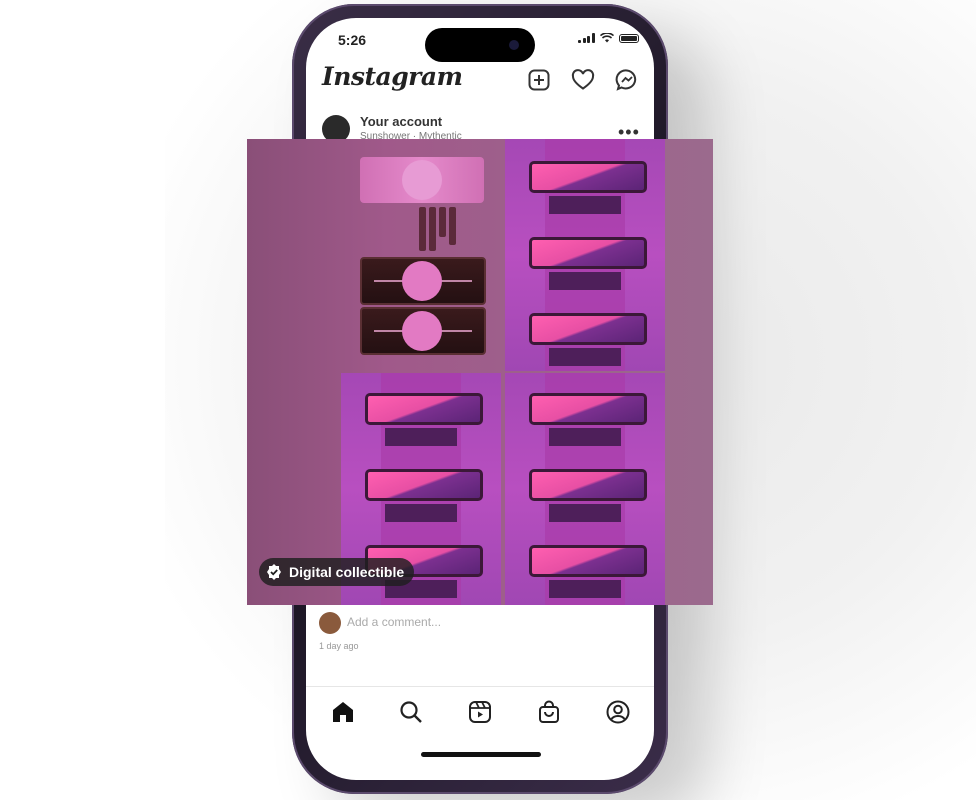  I want to click on status-icons, so click(608, 38).